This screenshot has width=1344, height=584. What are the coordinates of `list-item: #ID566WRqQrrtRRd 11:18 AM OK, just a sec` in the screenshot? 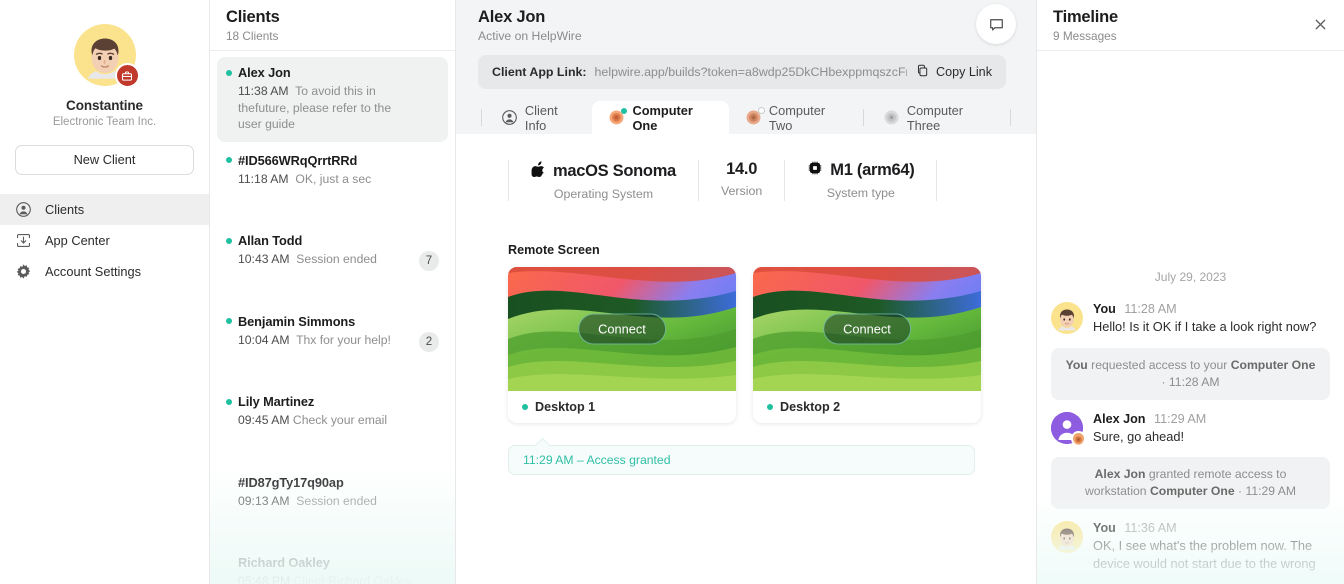 It's located at (332, 171).